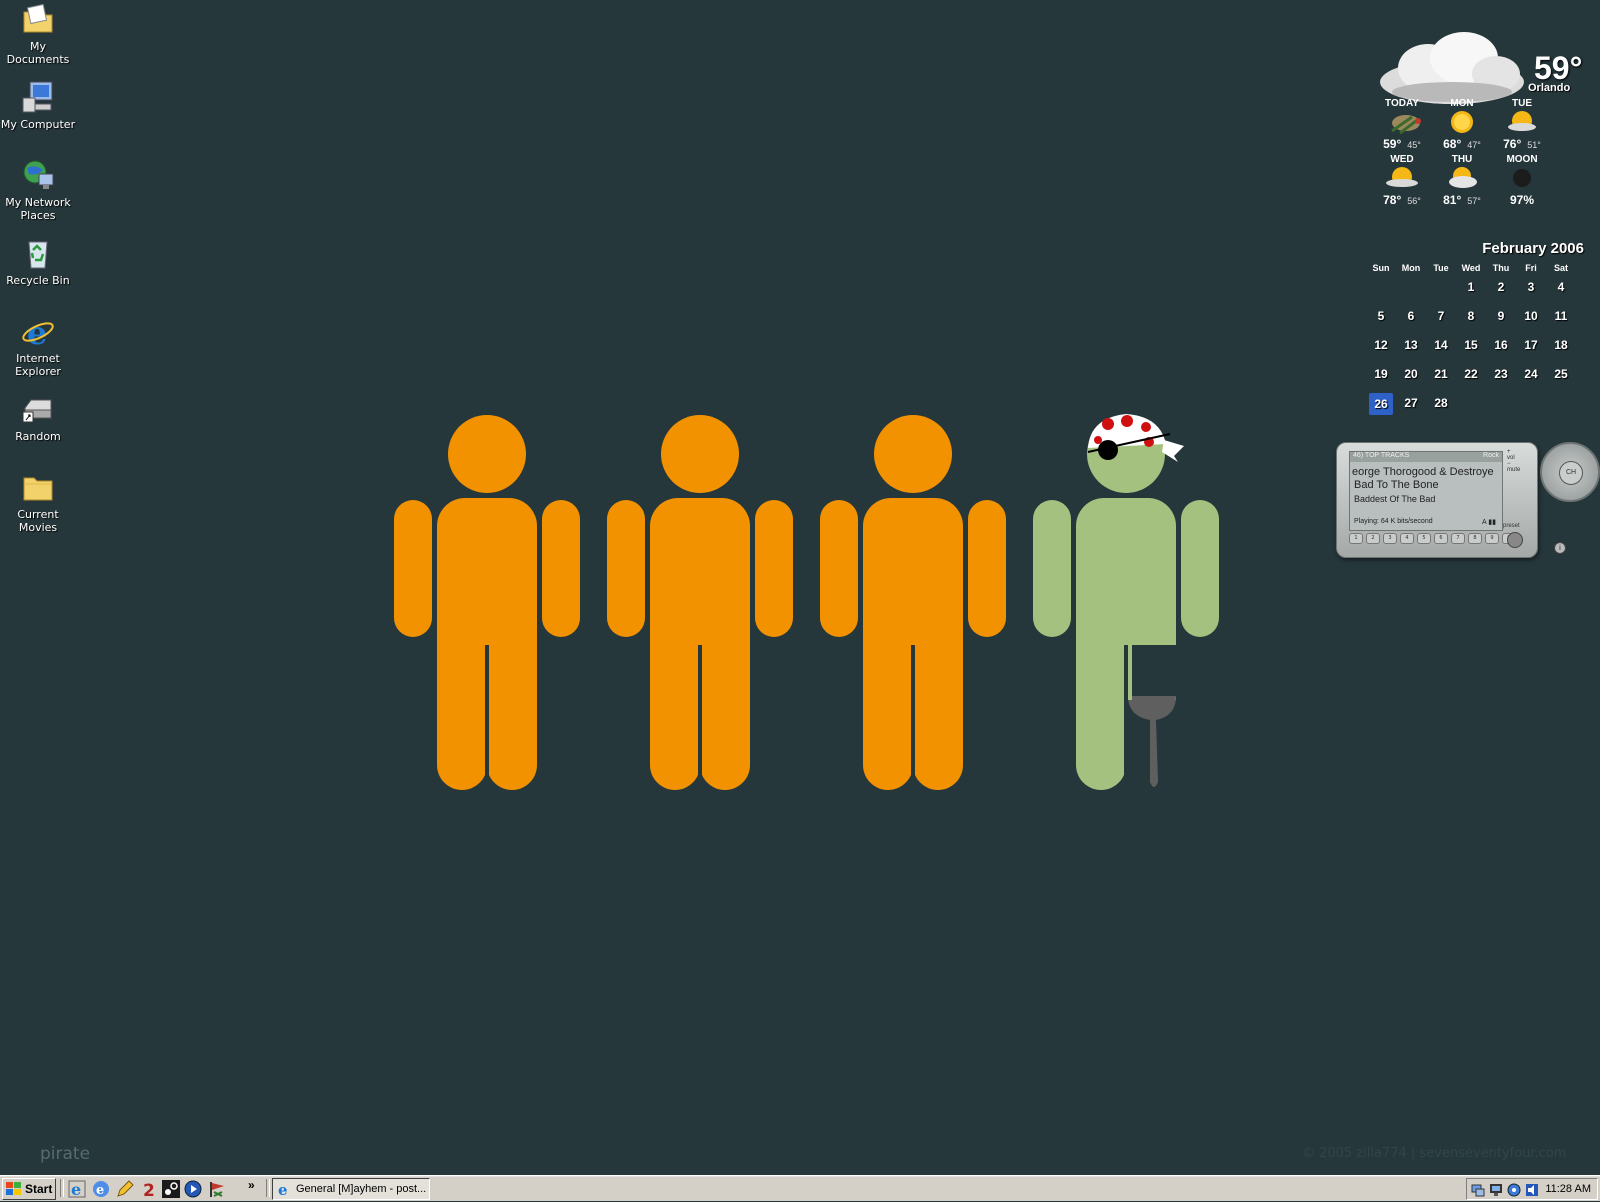 The image size is (1600, 1202). What do you see at coordinates (1478, 1189) in the screenshot?
I see `network-tray-icon` at bounding box center [1478, 1189].